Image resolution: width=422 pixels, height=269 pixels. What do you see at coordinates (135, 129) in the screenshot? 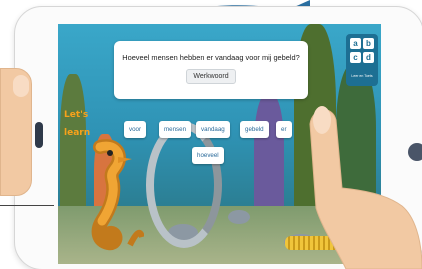
I see `word-tile-voor: voor` at bounding box center [135, 129].